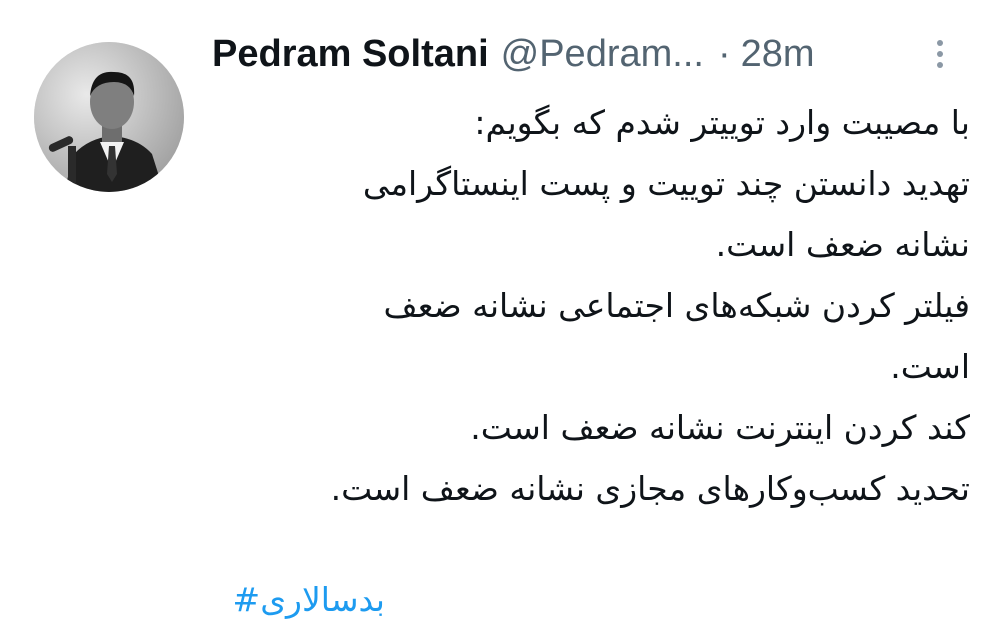  What do you see at coordinates (778, 54) in the screenshot?
I see `timestamp: 28m` at bounding box center [778, 54].